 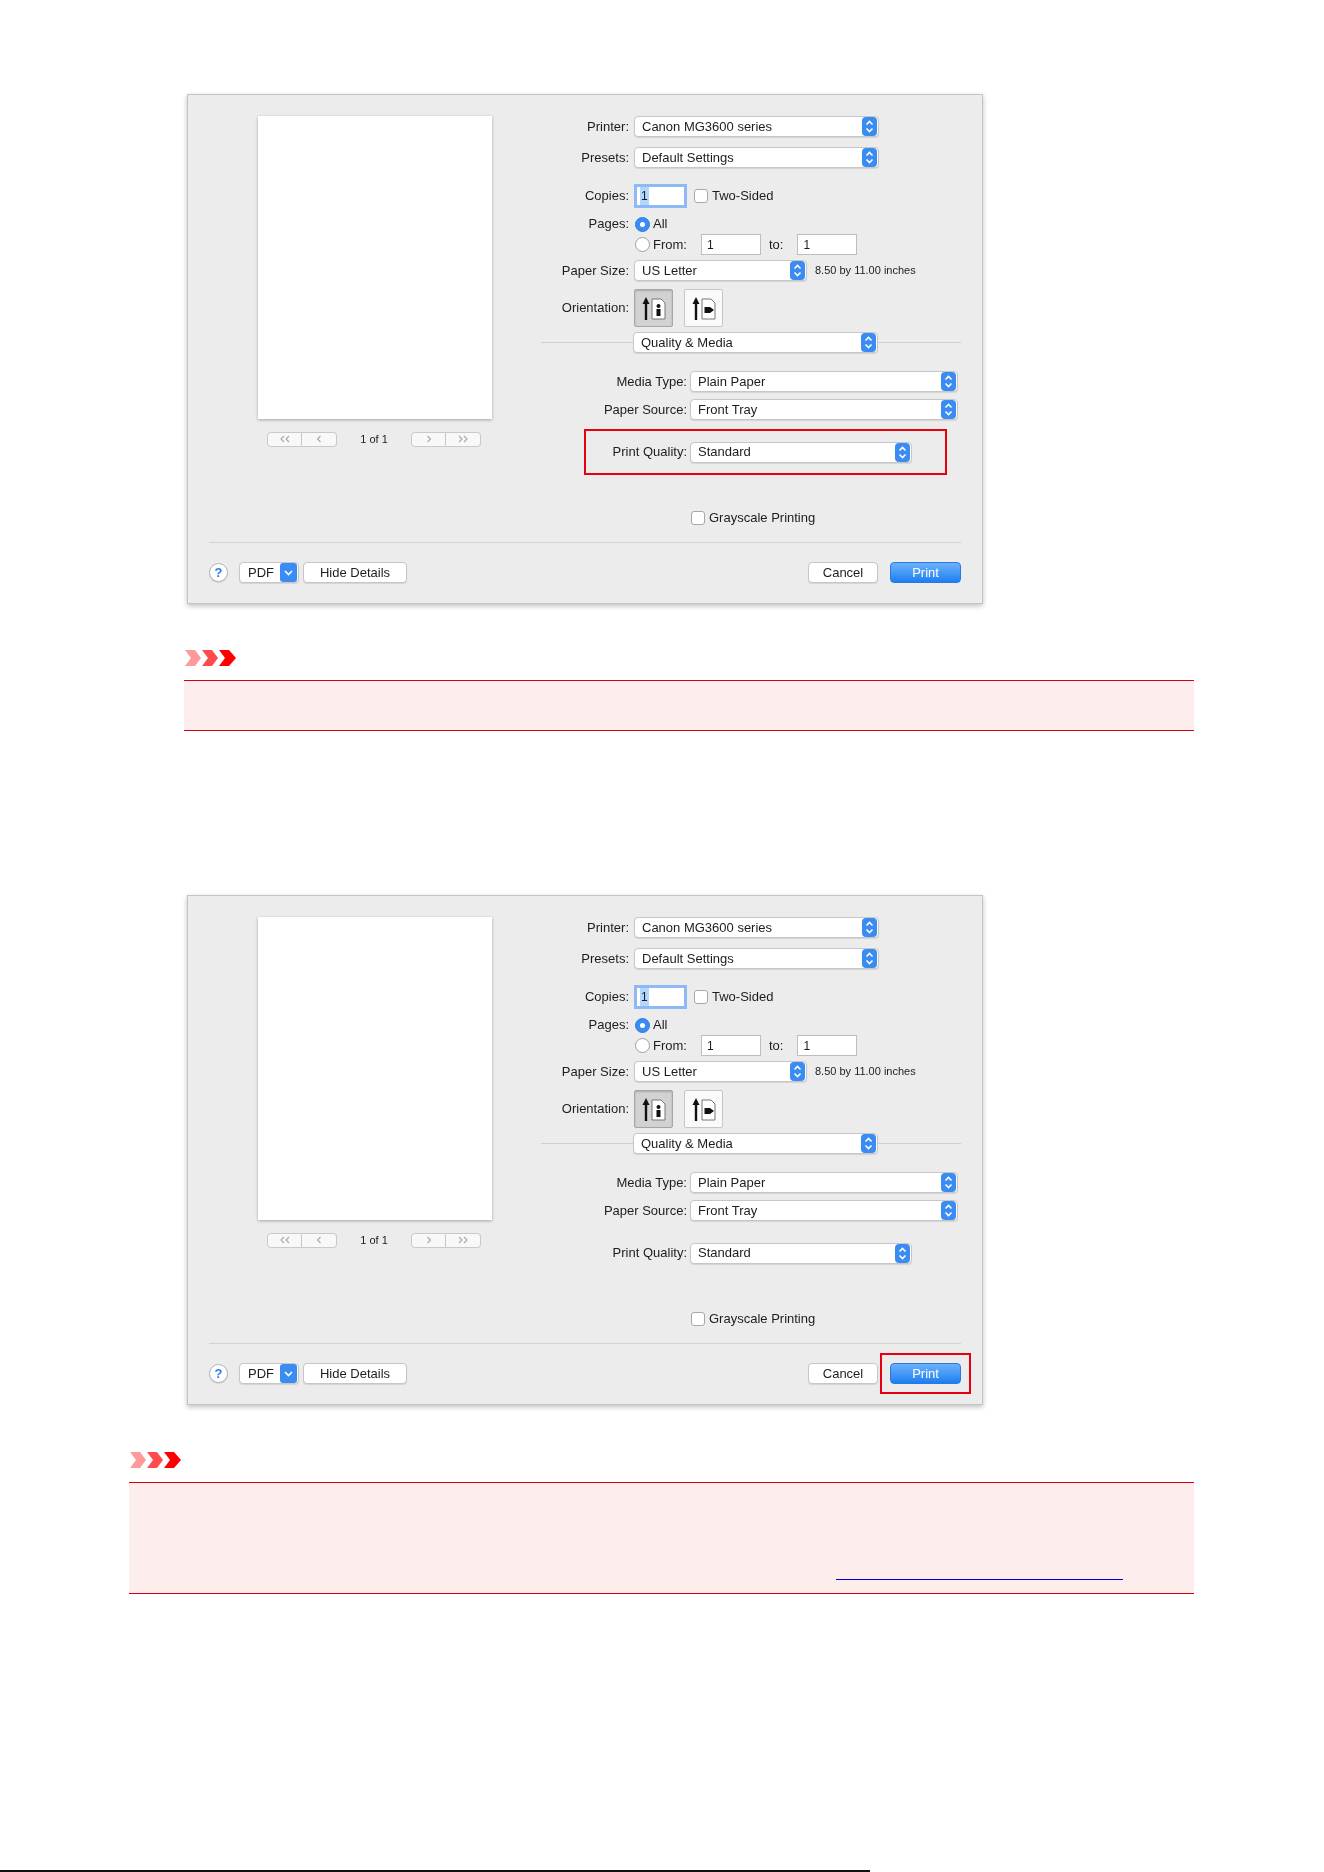 I want to click on field-label: Orientation:, so click(x=595, y=308).